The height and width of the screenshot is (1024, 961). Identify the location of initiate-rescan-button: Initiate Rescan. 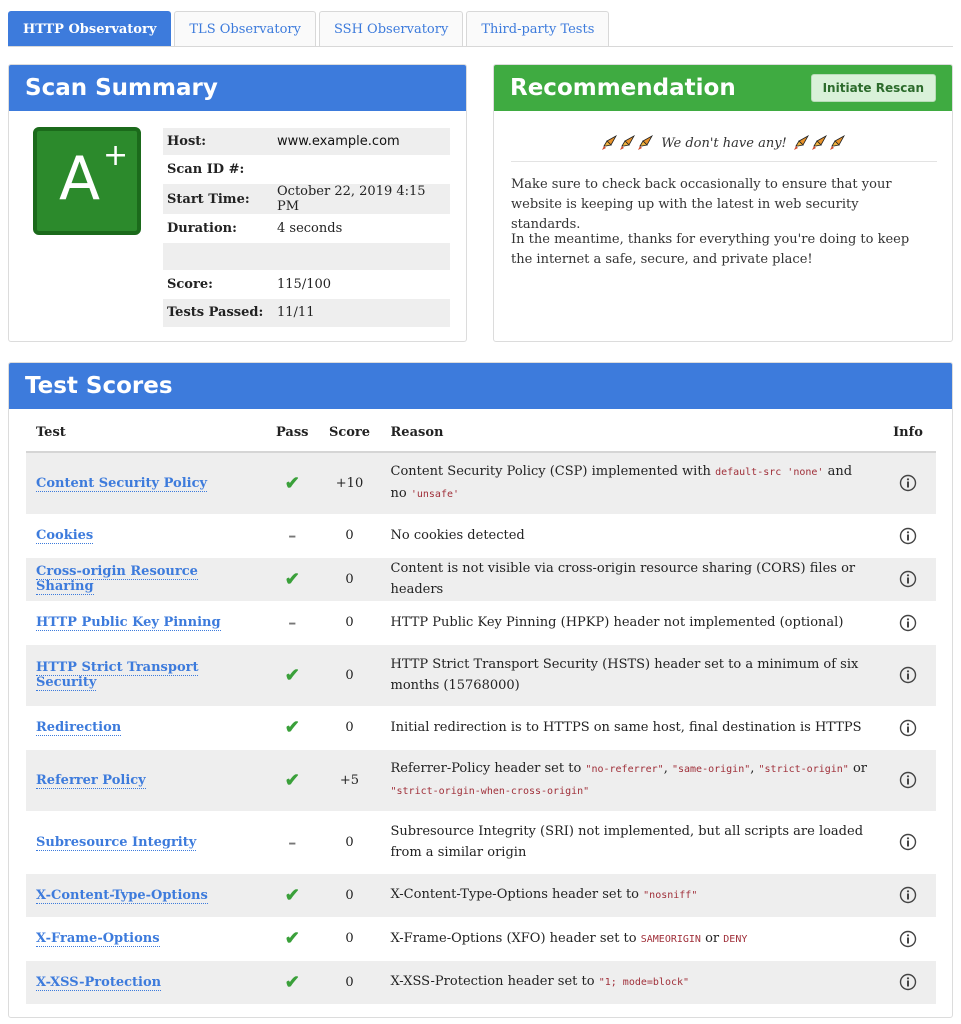
(873, 88).